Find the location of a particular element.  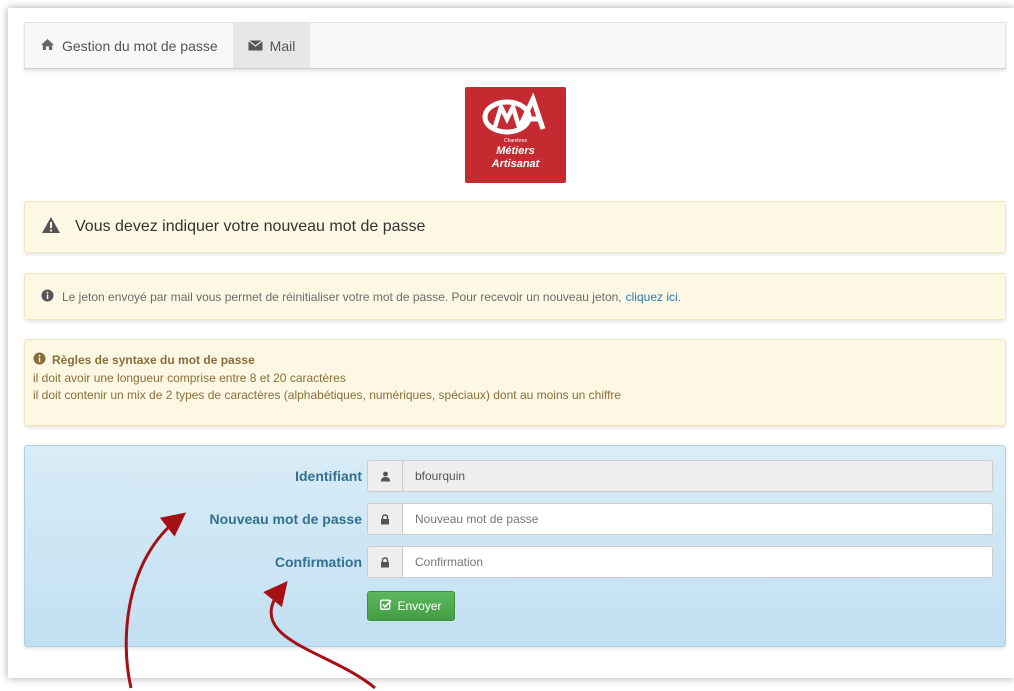

tab-label: Mail is located at coordinates (282, 45).